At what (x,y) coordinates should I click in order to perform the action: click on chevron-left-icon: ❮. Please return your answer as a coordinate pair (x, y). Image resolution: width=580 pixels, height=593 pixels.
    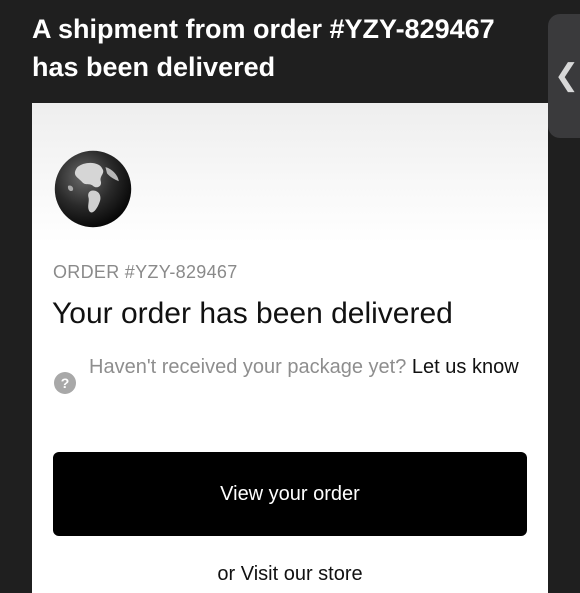
    Looking at the image, I should click on (567, 75).